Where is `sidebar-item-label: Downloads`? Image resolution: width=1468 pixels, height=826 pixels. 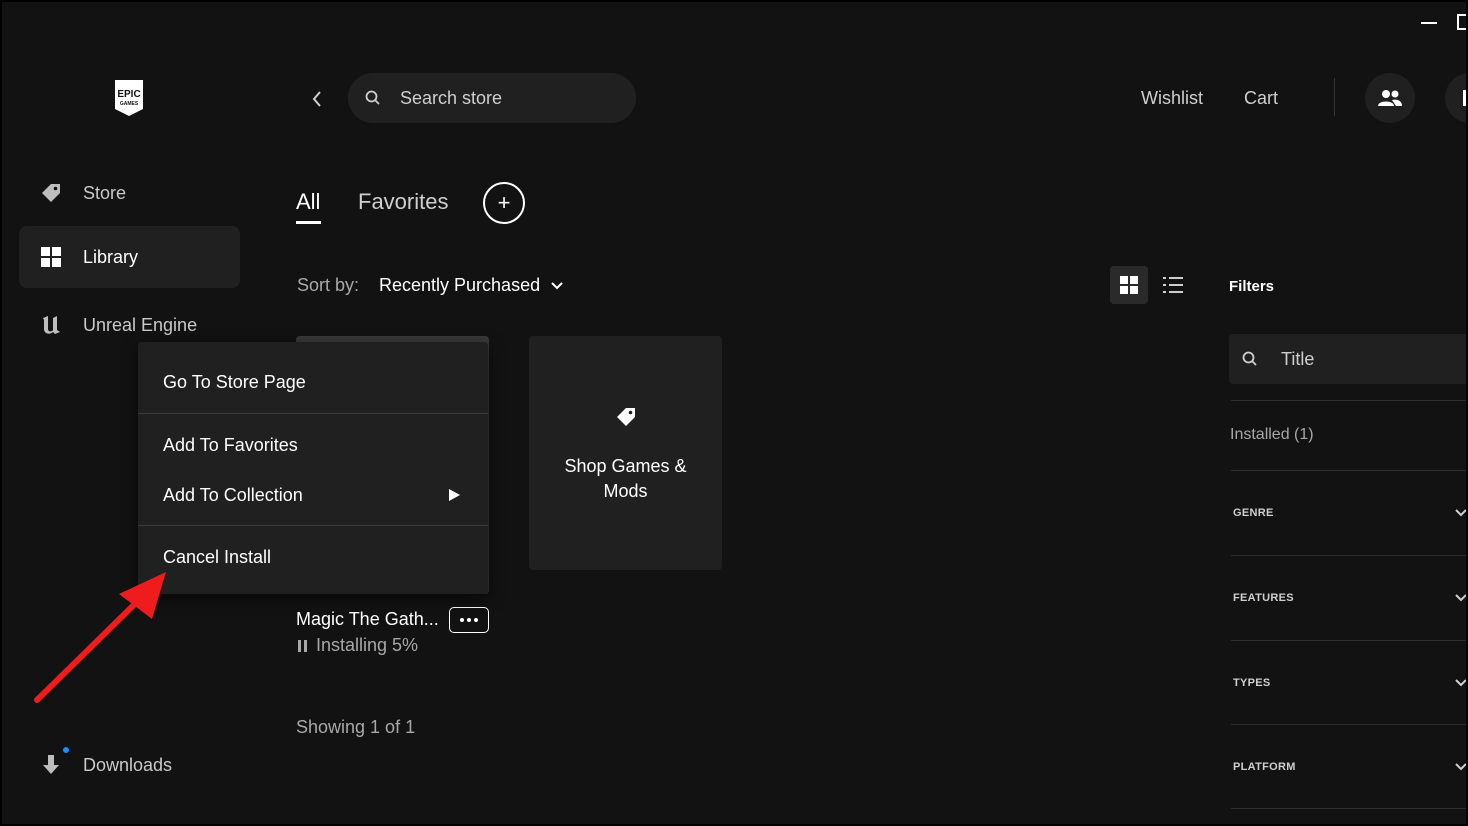
sidebar-item-label: Downloads is located at coordinates (128, 764).